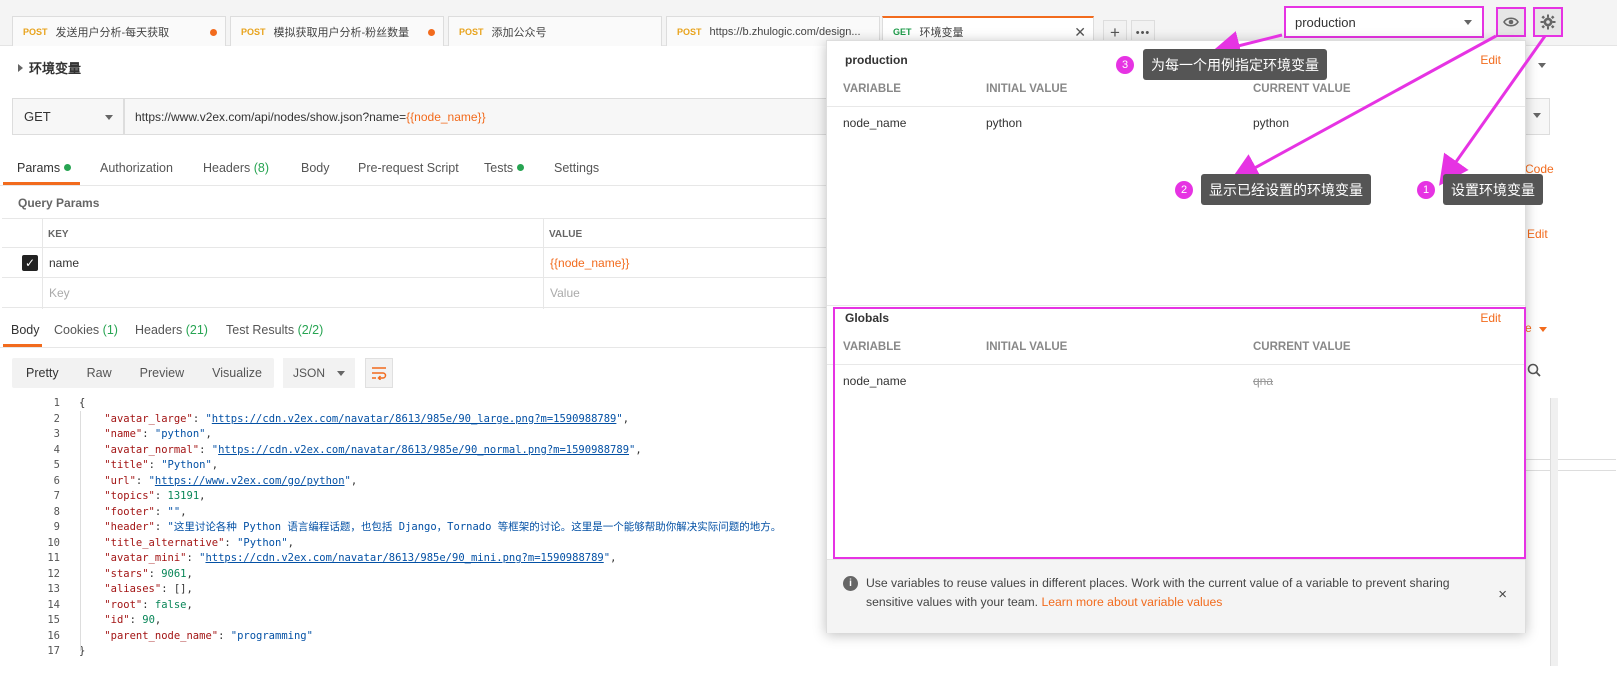 This screenshot has width=1617, height=685. What do you see at coordinates (1378, 108) in the screenshot?
I see `annotation-arrows` at bounding box center [1378, 108].